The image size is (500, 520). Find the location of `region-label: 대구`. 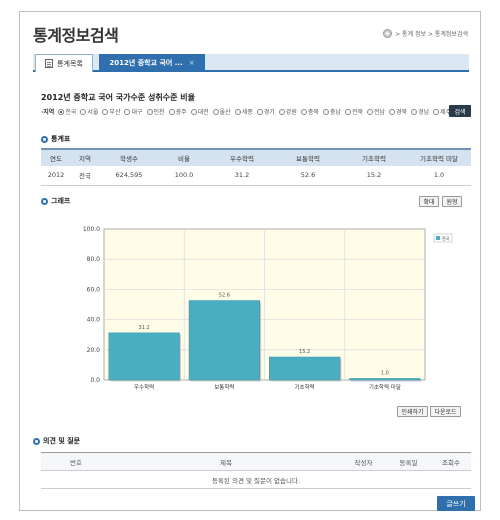

region-label: 대구 is located at coordinates (137, 112).